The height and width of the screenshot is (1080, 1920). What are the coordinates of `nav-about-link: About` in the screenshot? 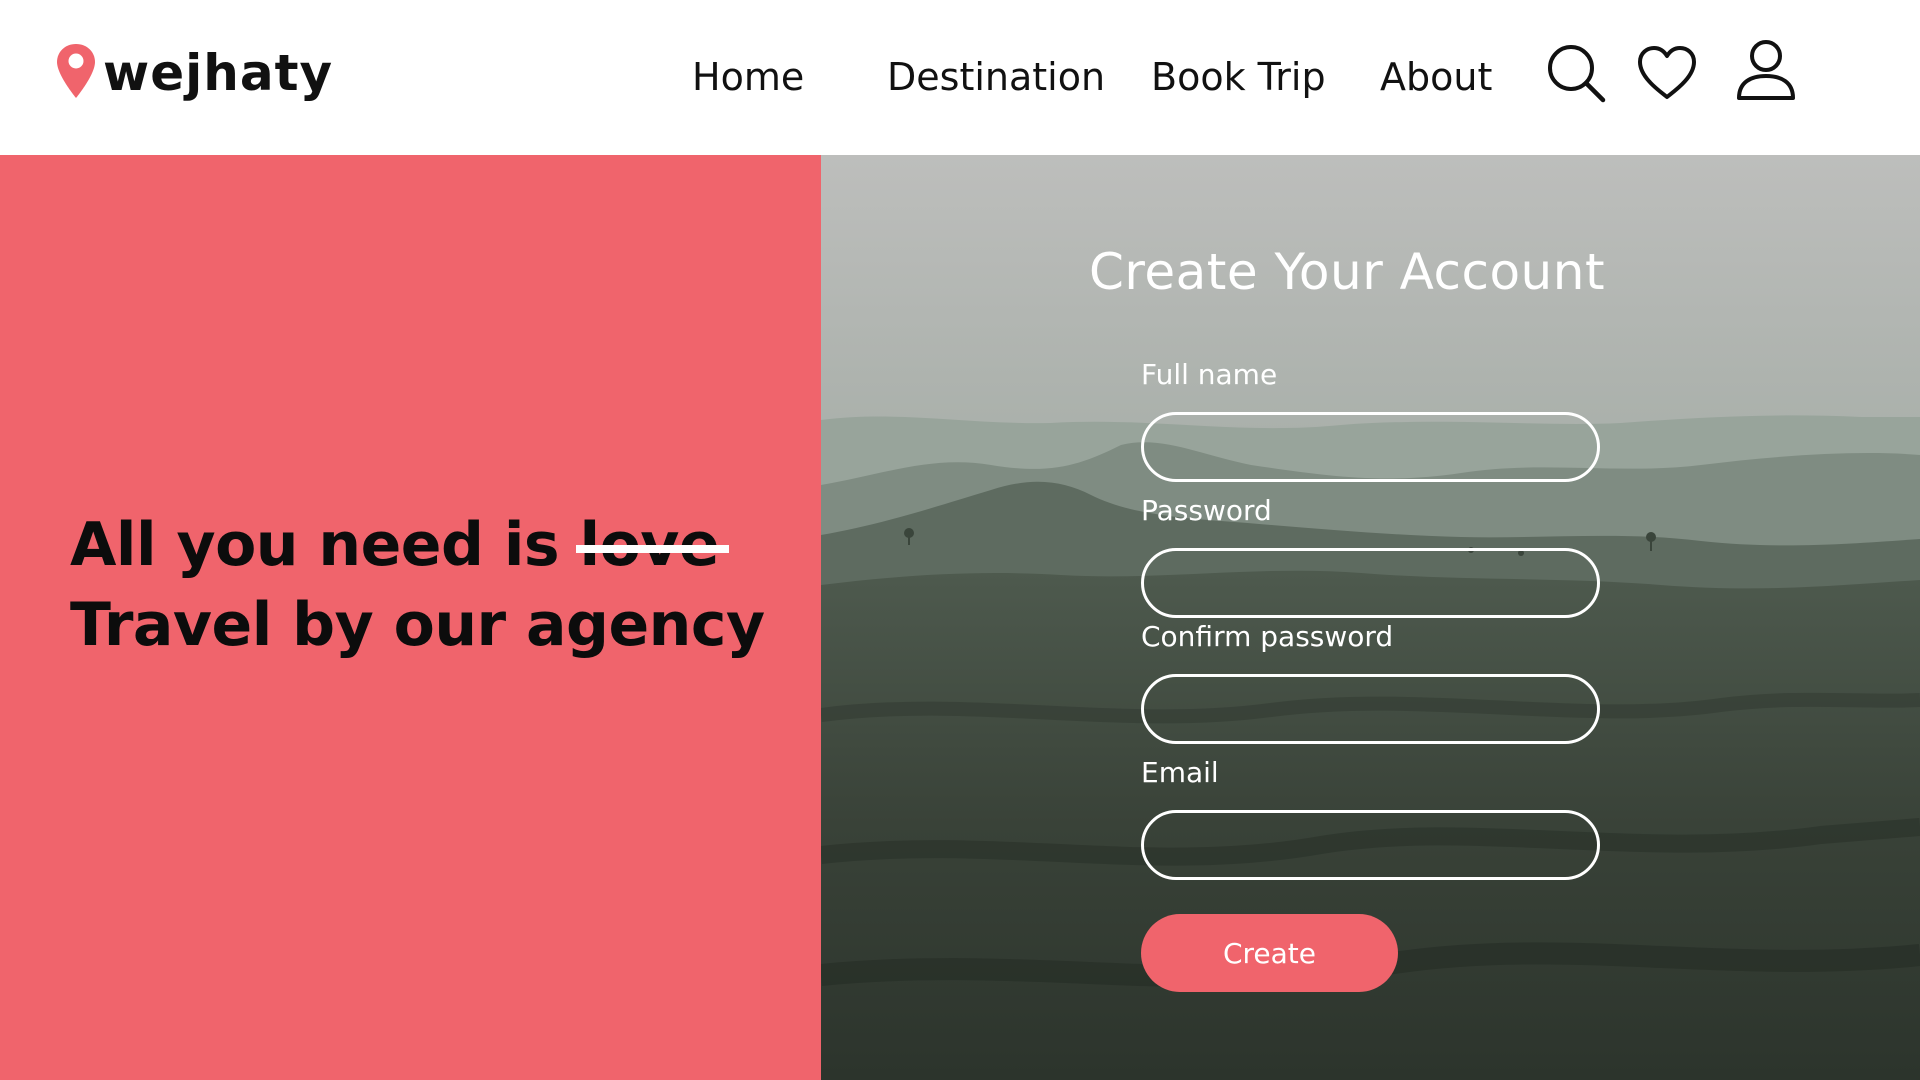 It's located at (1436, 77).